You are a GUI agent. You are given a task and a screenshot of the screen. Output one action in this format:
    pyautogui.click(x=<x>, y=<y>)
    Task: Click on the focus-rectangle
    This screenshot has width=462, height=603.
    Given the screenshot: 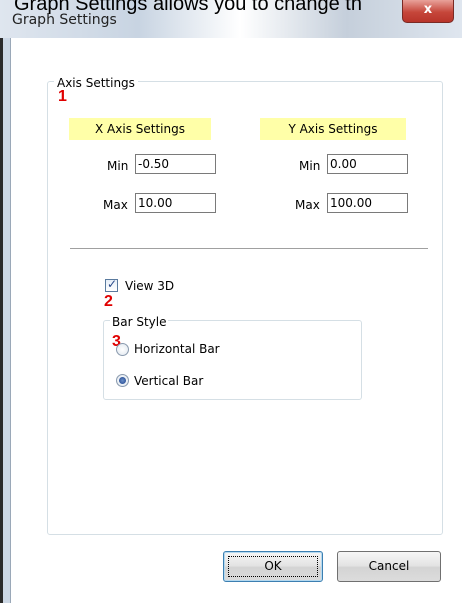 What is the action you would take?
    pyautogui.click(x=273, y=566)
    